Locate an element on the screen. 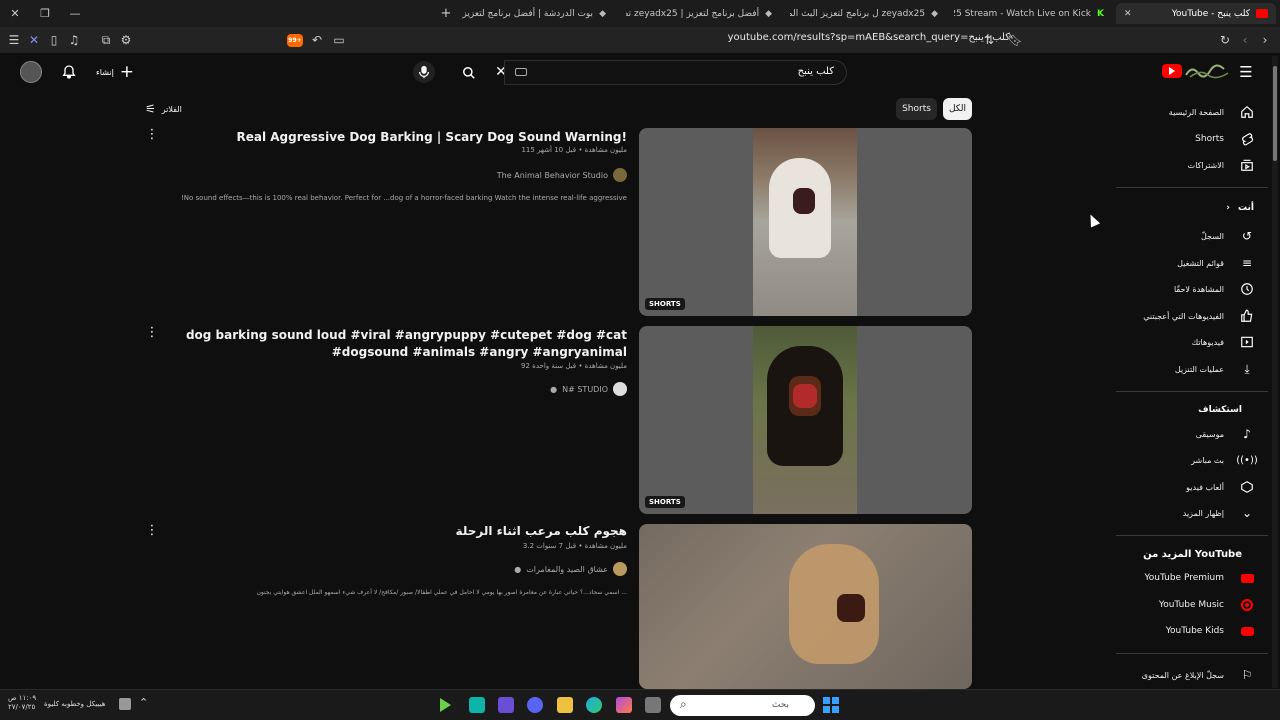  widget-icon is located at coordinates (125, 704).